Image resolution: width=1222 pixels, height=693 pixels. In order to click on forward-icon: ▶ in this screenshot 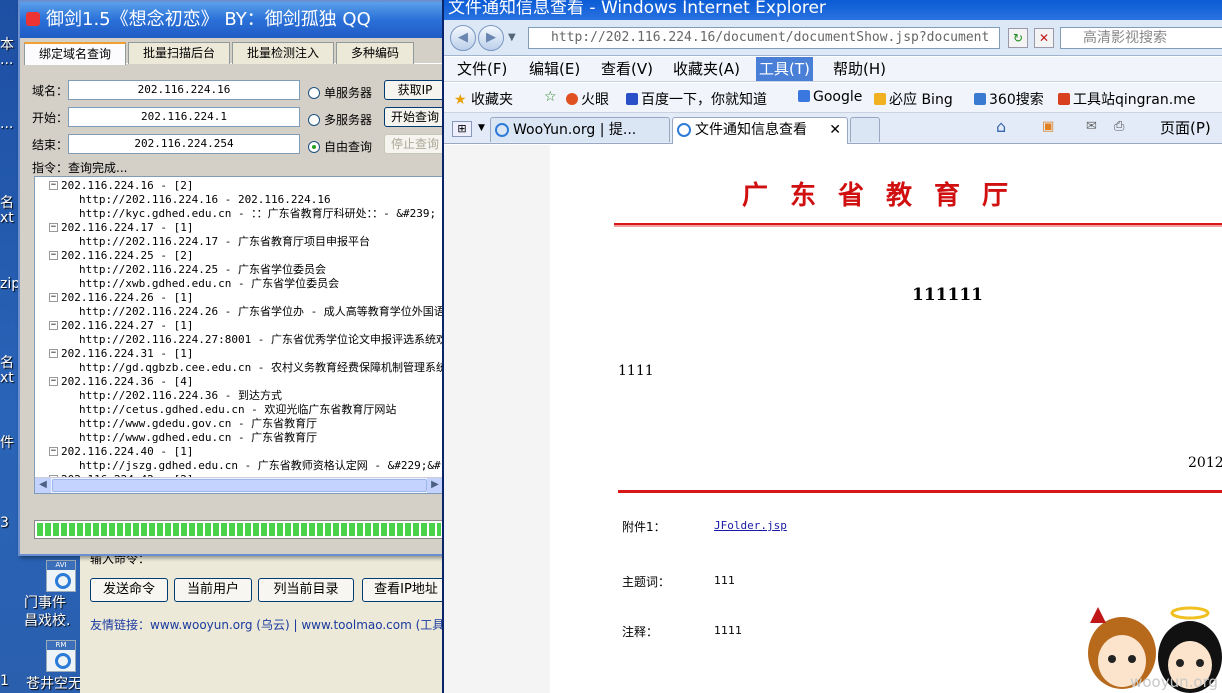, I will do `click(491, 38)`.